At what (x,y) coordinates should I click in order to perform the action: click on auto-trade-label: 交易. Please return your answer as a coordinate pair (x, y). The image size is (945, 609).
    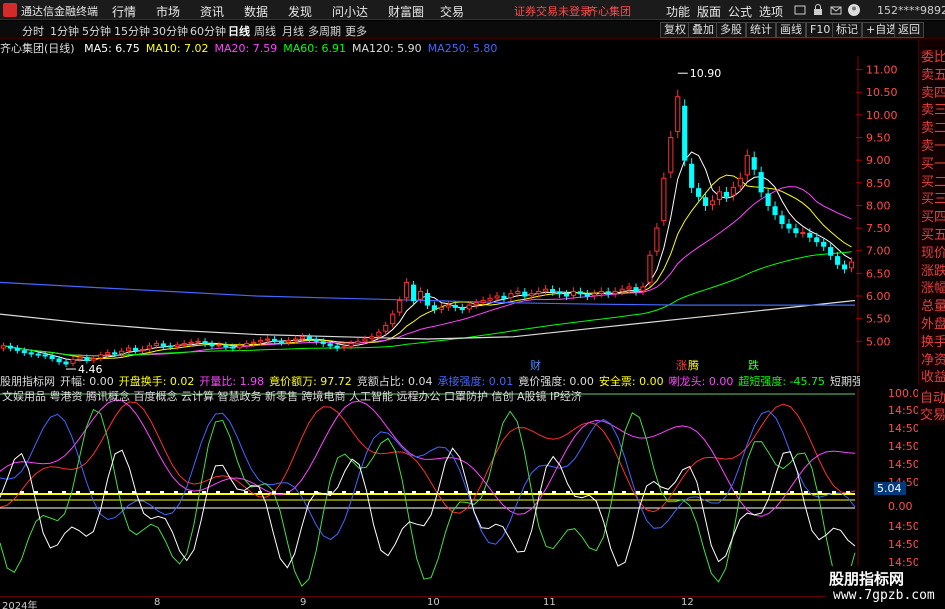
    Looking at the image, I should click on (932, 413).